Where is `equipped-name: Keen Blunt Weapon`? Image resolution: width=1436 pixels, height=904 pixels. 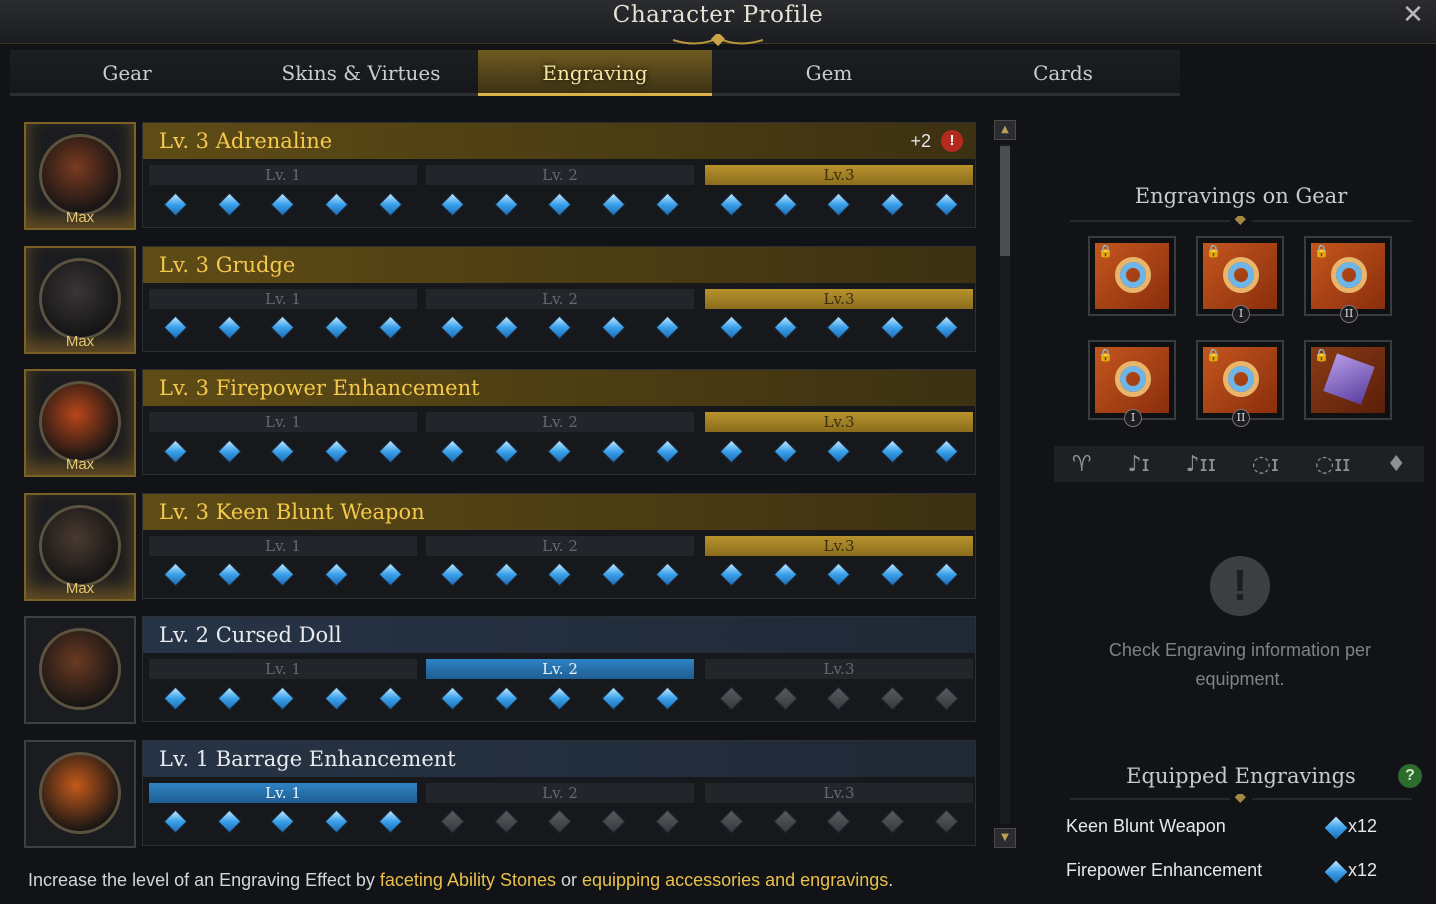
equipped-name: Keen Blunt Weapon is located at coordinates (1146, 826).